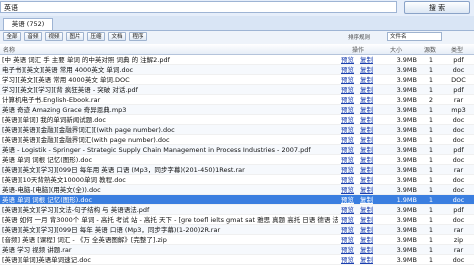  What do you see at coordinates (237, 250) in the screenshot?
I see `table-row: 英语 学习 视频 讲题.rar 预览 复制 3.9MB 1 rar` at bounding box center [237, 250].